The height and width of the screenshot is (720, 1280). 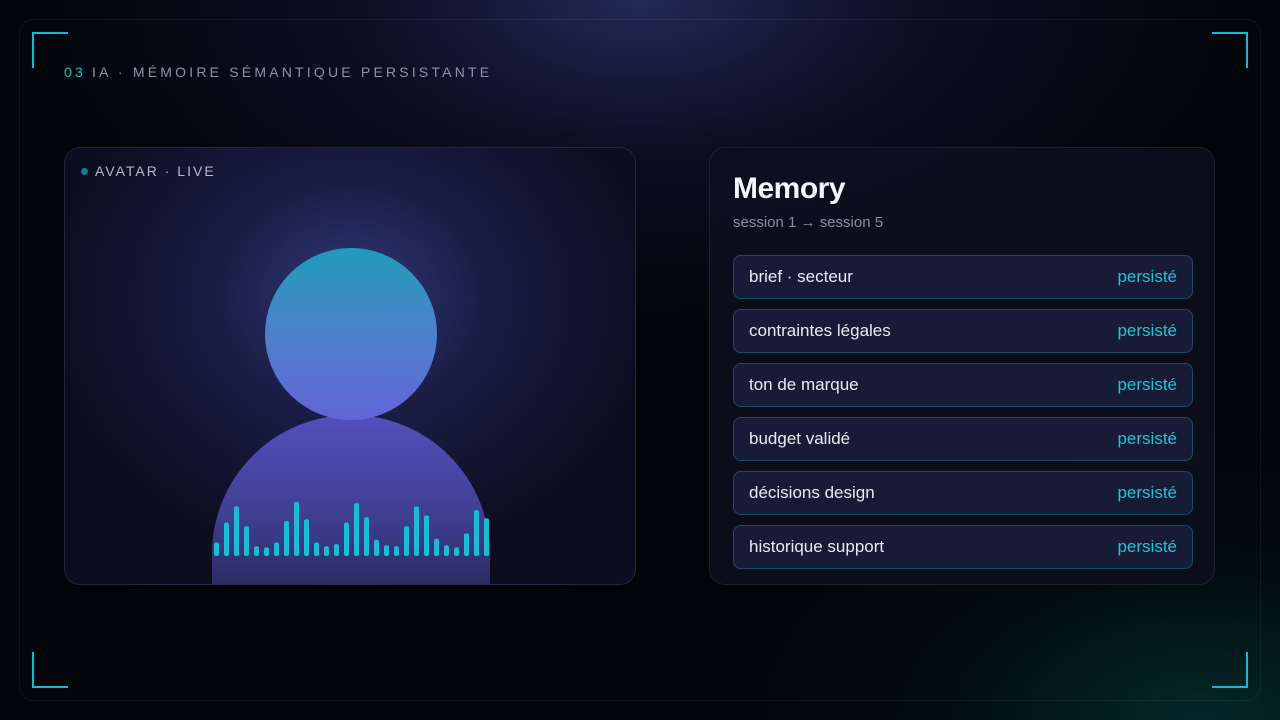 I want to click on memory-item-label: brief · secteur, so click(x=801, y=276).